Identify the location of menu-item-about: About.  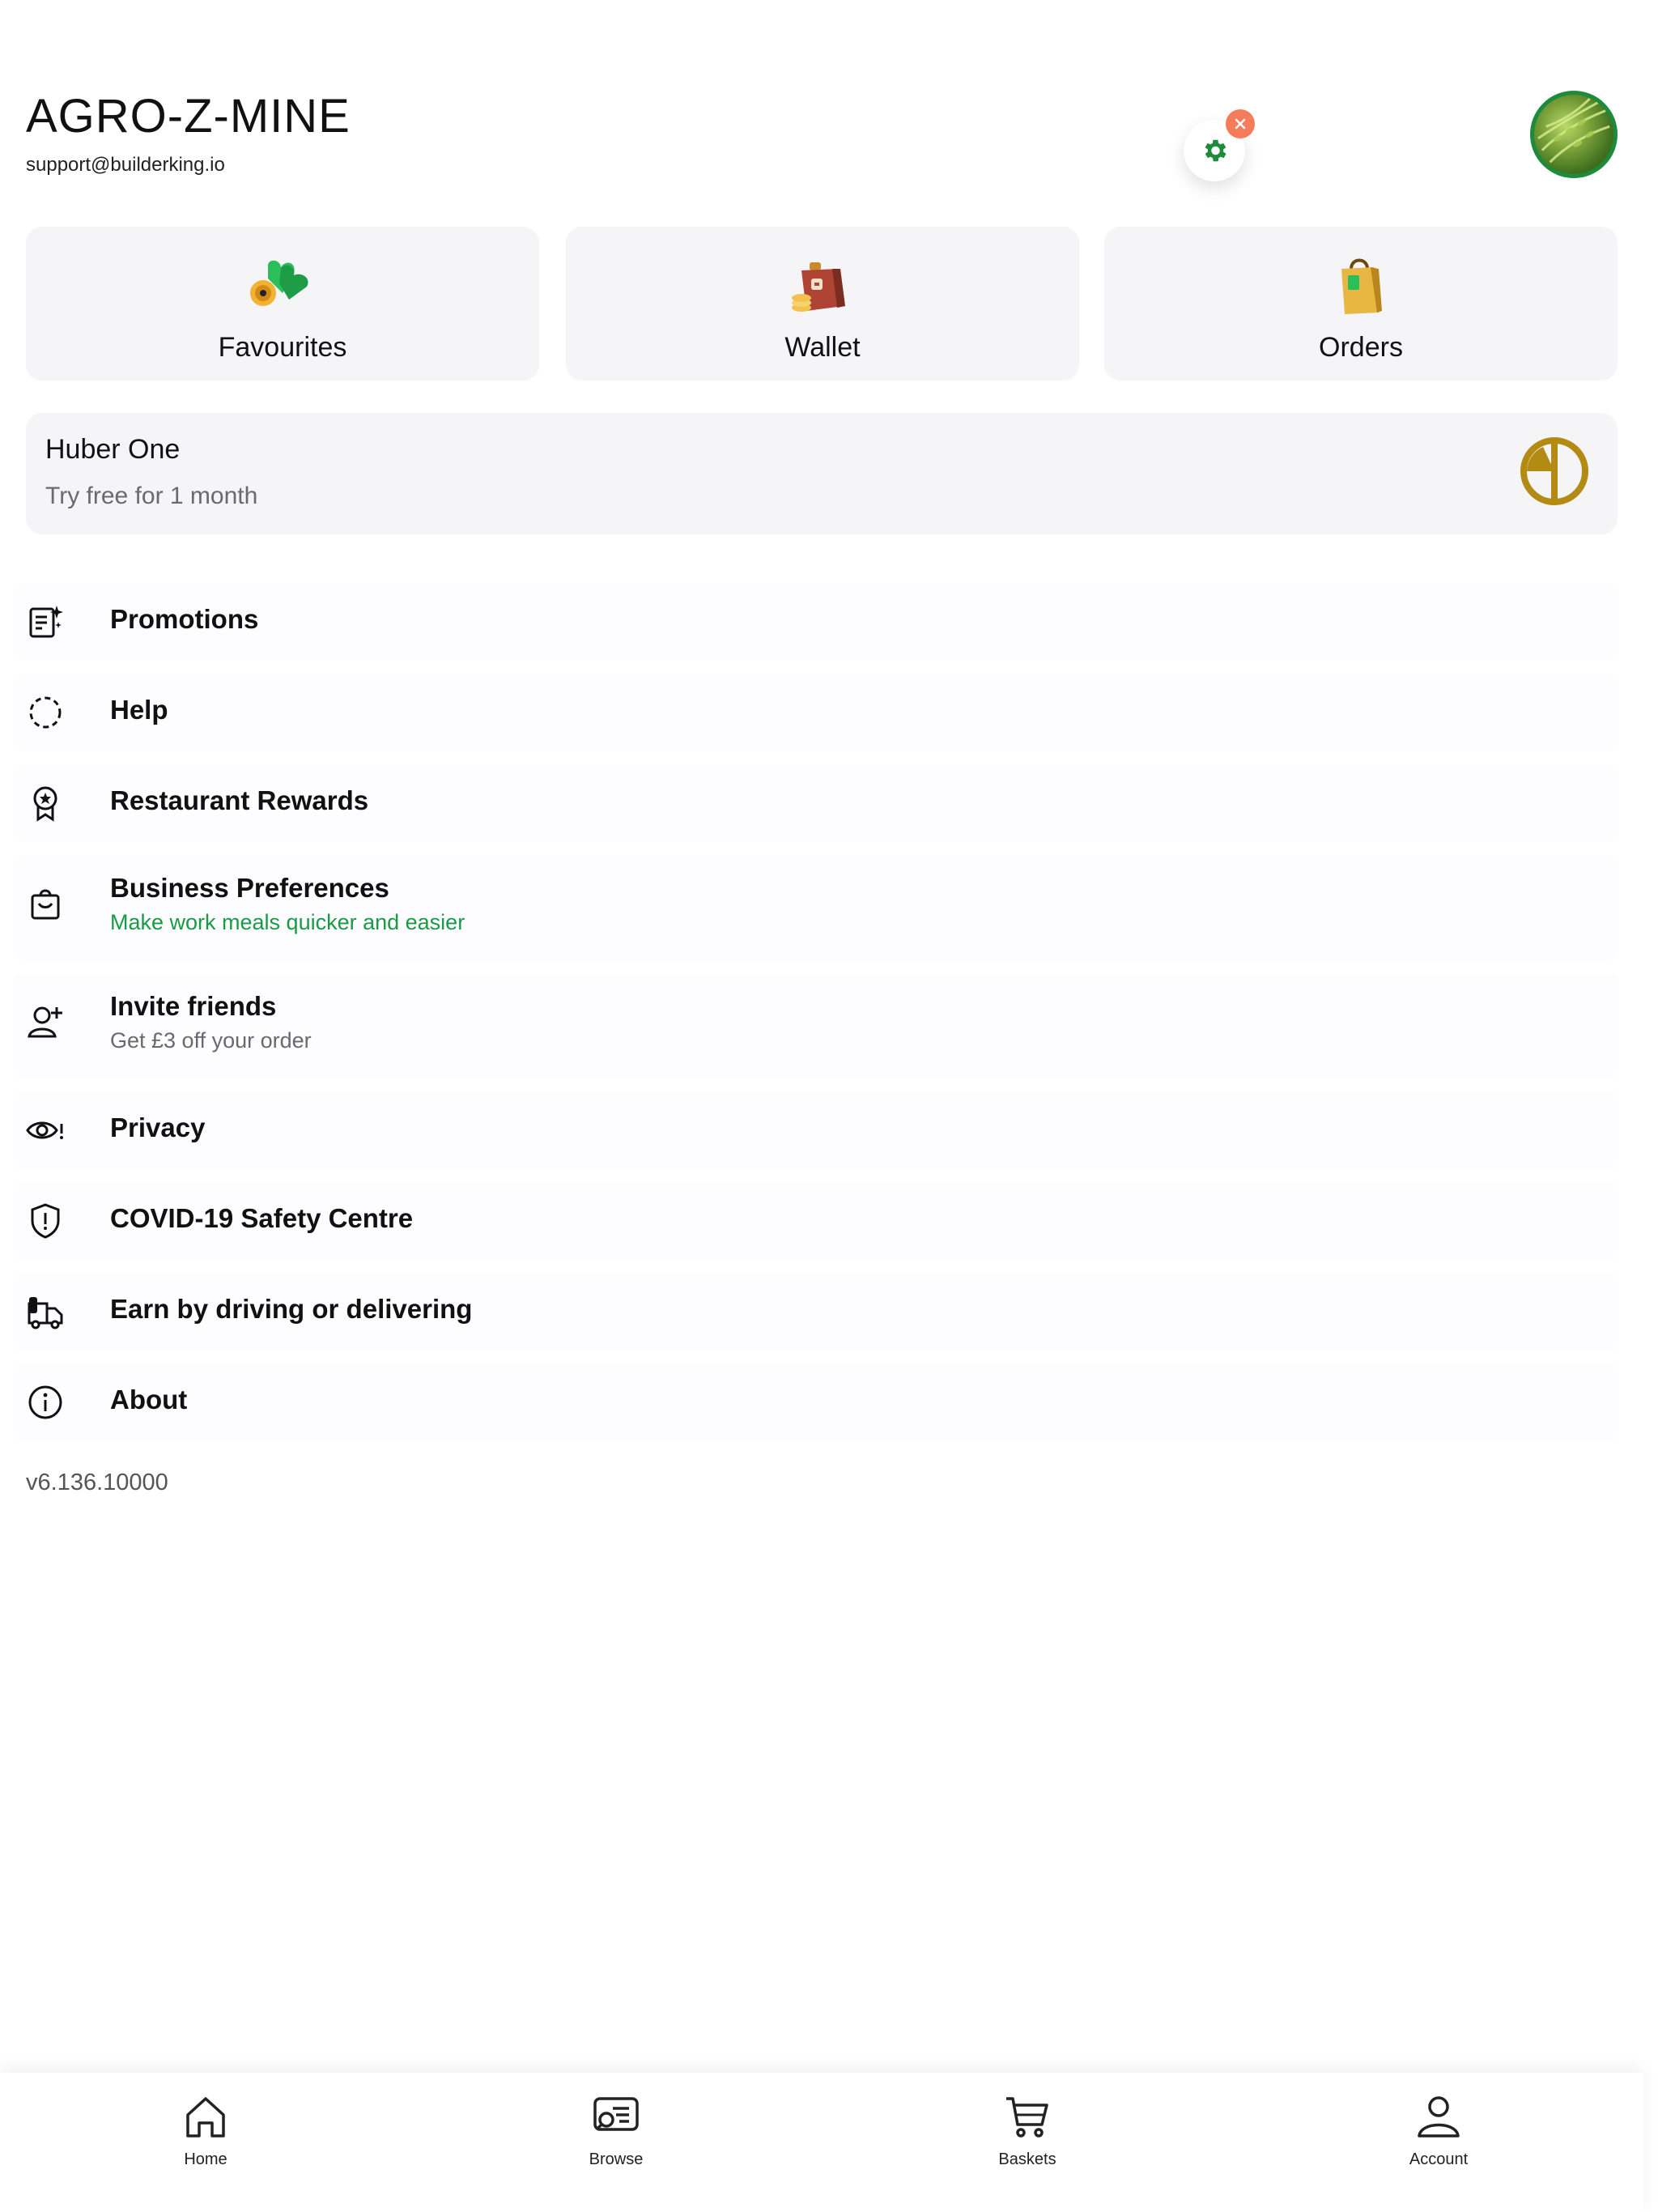
(816, 1402).